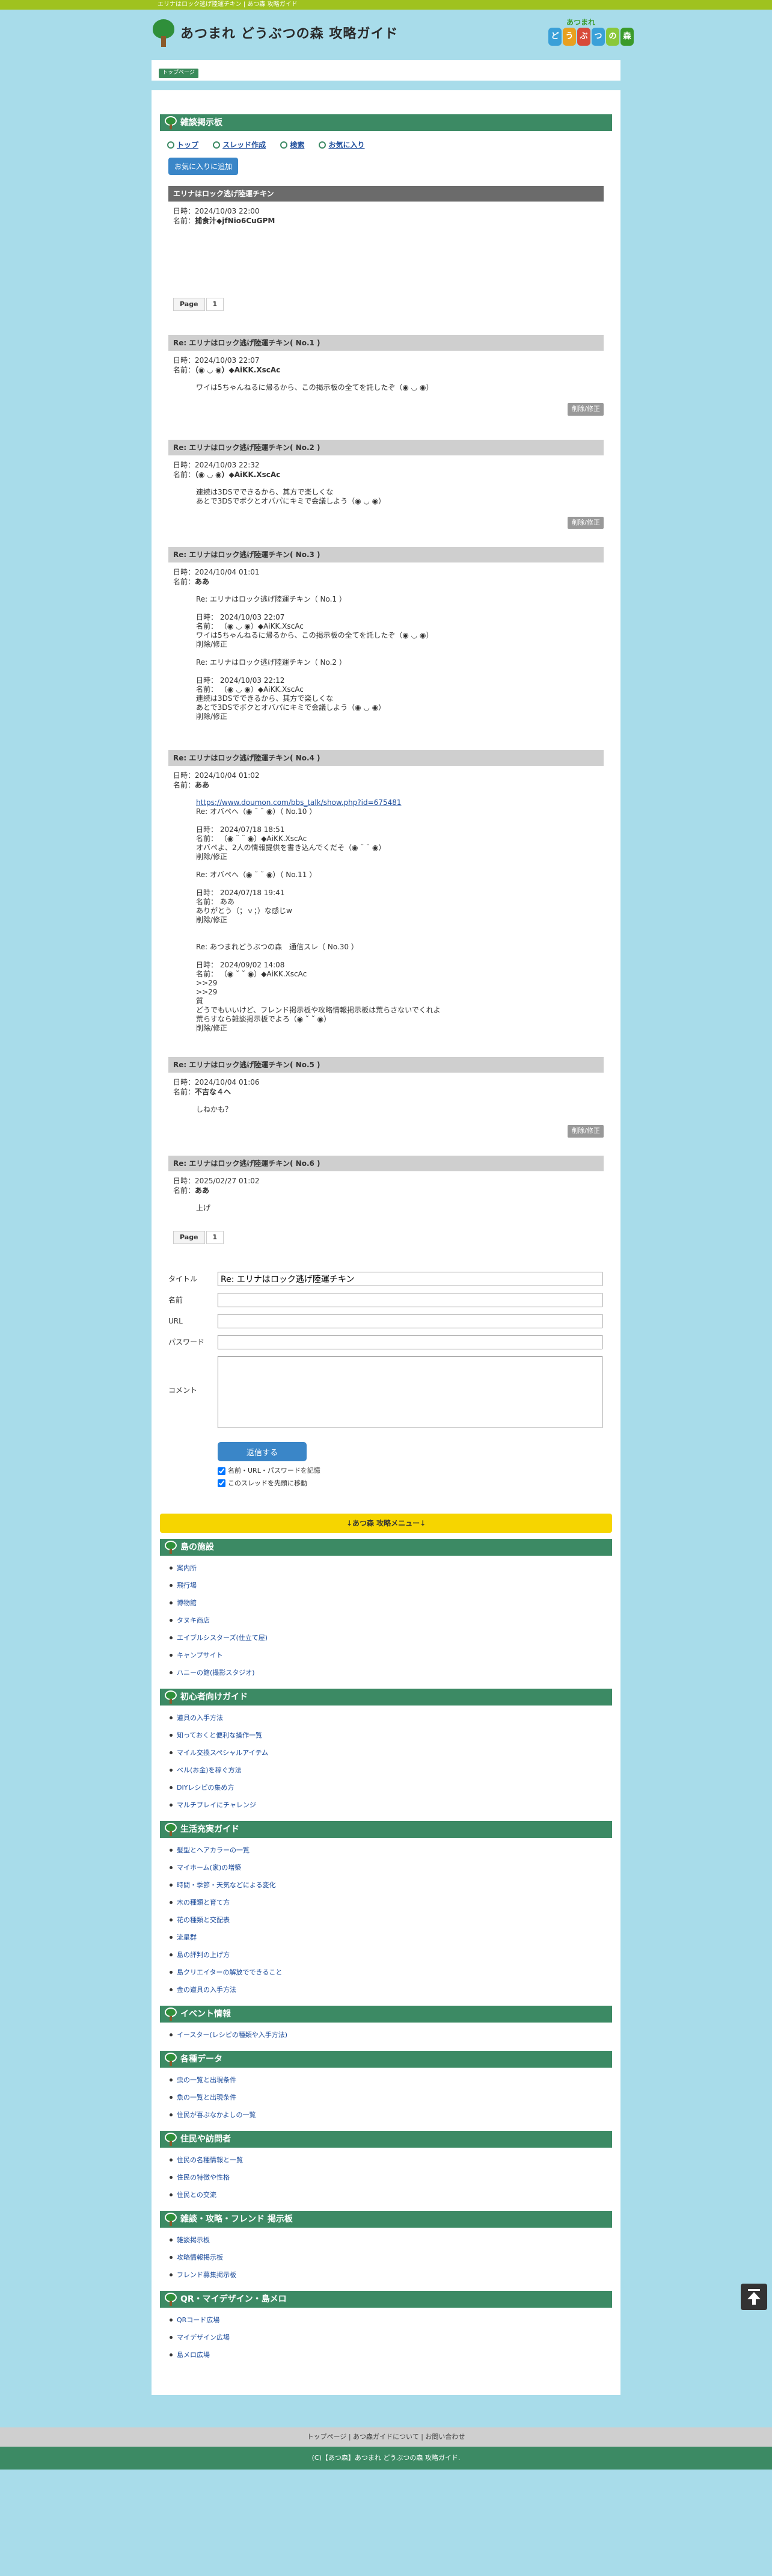 The width and height of the screenshot is (772, 2576). I want to click on menu-item: マイル交換スペシャルアイテム, so click(391, 1752).